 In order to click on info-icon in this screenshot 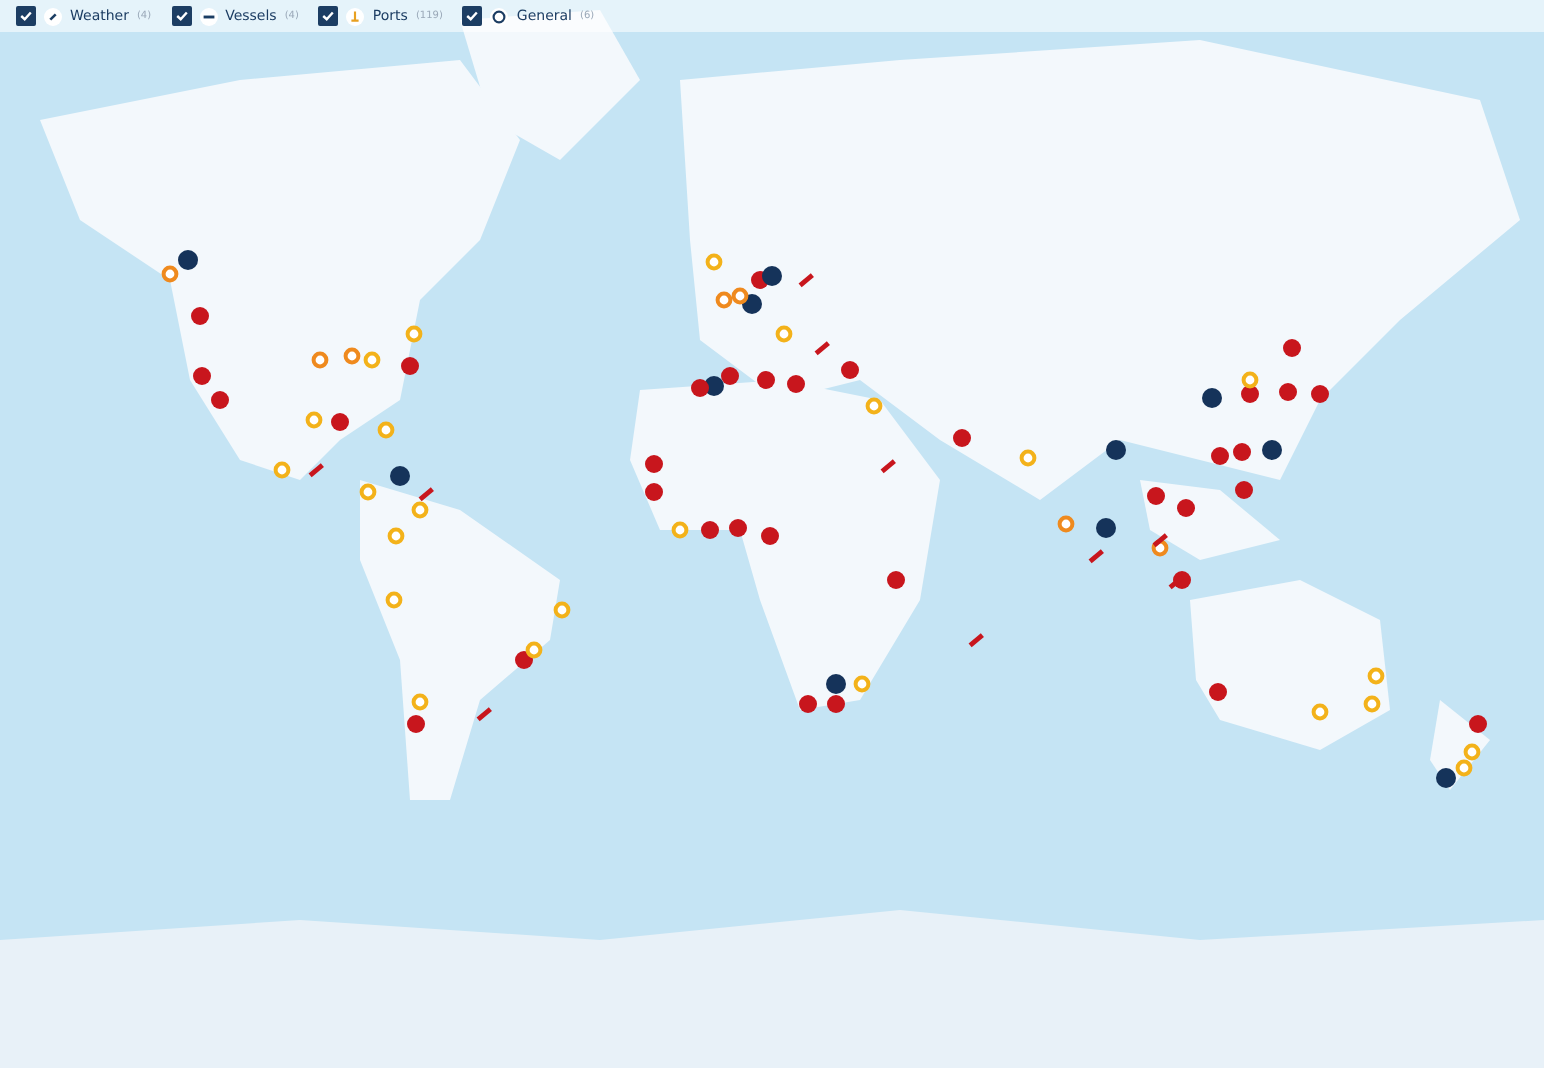, I will do `click(499, 16)`.